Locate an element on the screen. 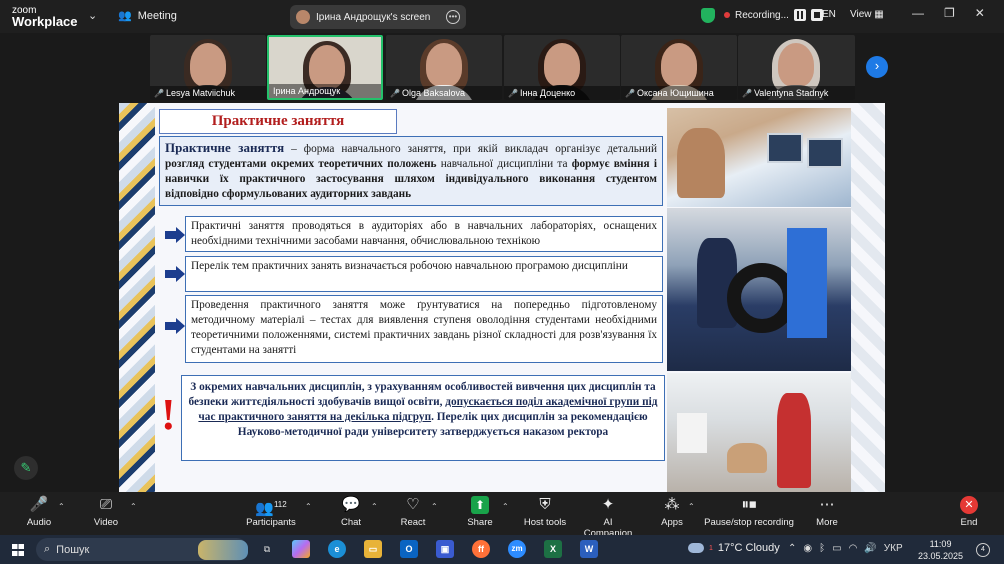  chevron-down-icon: ⌄ is located at coordinates (92, 15).